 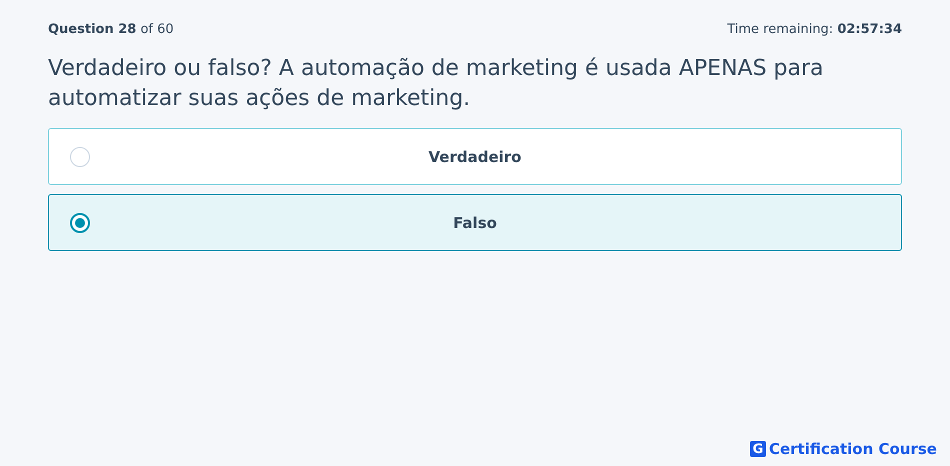 I want to click on radio-icon, so click(x=80, y=156).